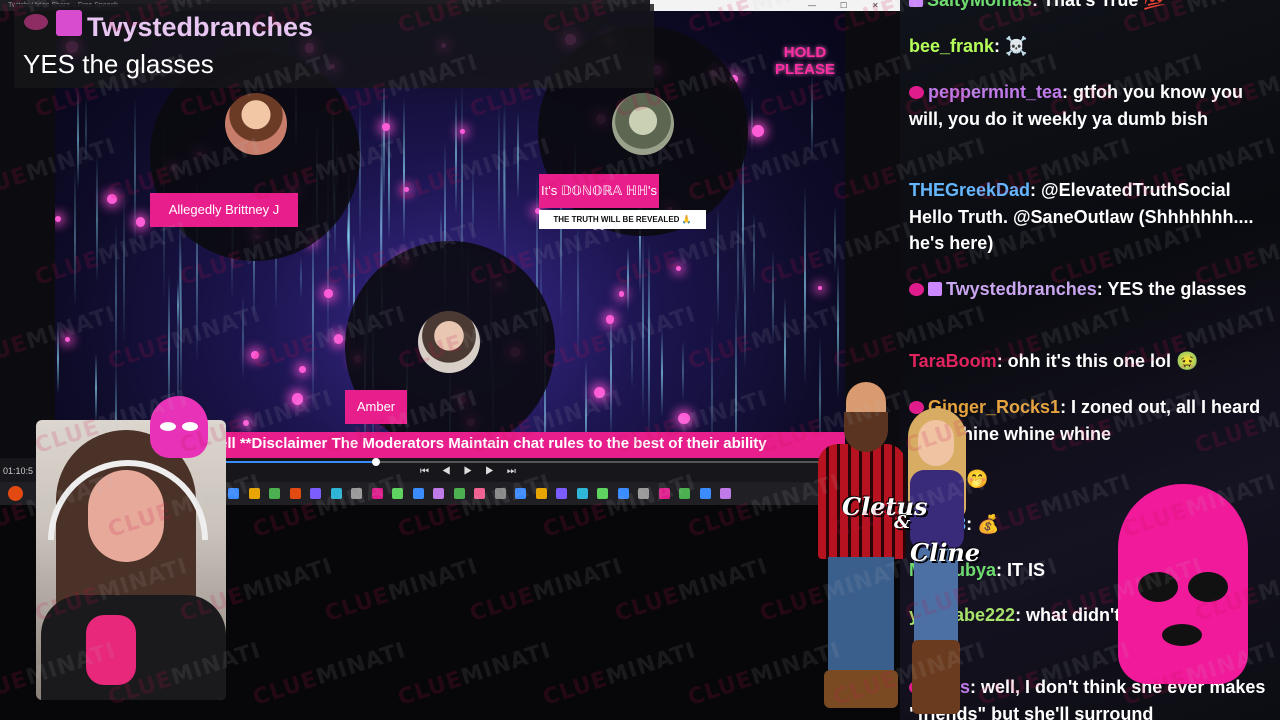  I want to click on name-chip-amber: Amber, so click(376, 407).